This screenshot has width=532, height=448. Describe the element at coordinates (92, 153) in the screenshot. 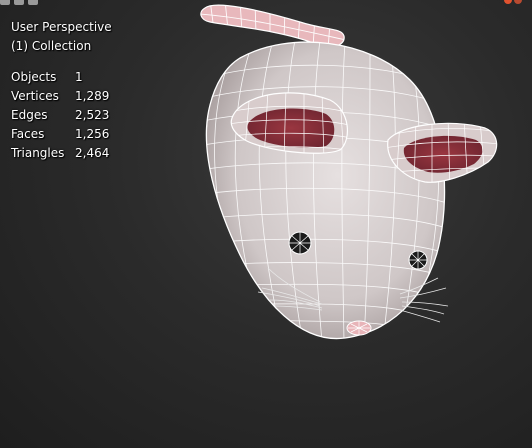

I see `stat-value-triangles: 2,464` at that location.